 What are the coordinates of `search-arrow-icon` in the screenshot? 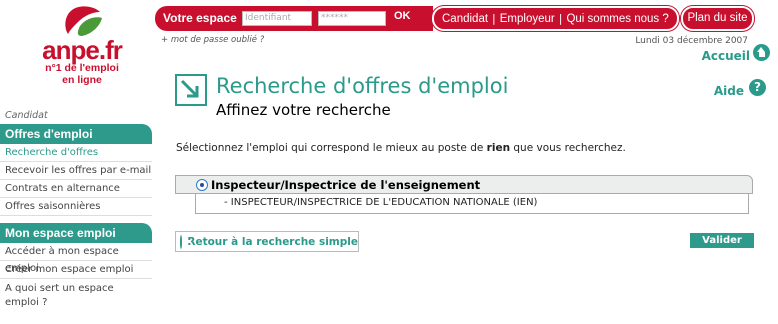 It's located at (191, 90).